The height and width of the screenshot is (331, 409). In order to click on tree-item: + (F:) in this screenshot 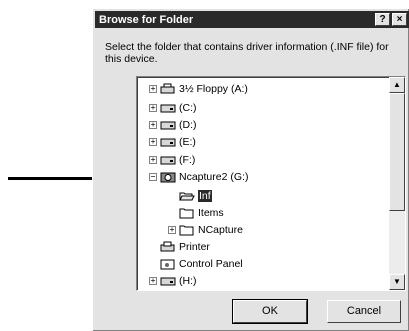, I will do `click(172, 160)`.